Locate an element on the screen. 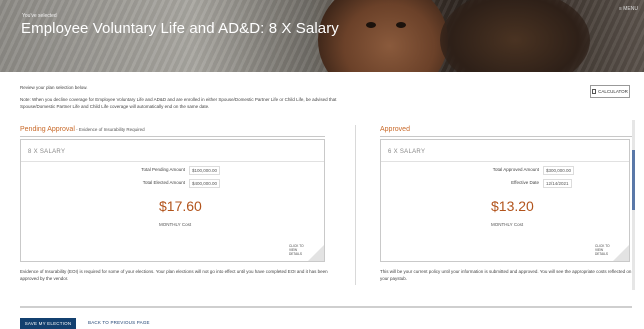 Image resolution: width=644 pixels, height=329 pixels. footer-divider is located at coordinates (326, 307).